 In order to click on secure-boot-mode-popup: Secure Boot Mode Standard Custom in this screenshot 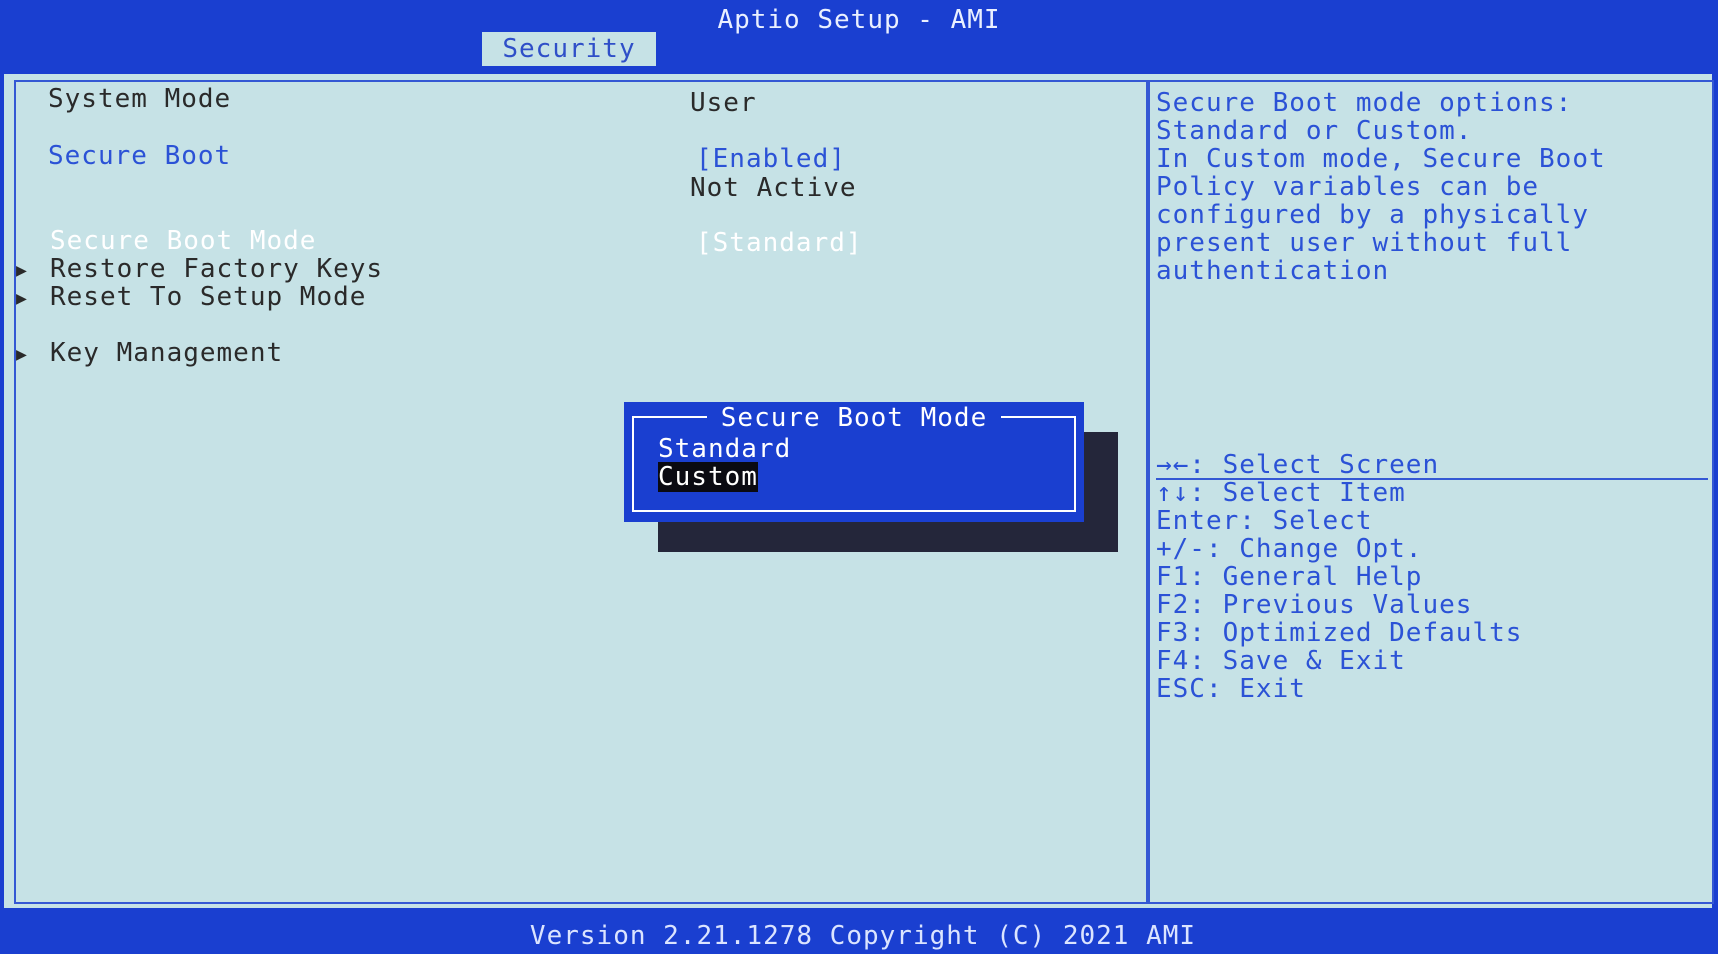, I will do `click(854, 462)`.